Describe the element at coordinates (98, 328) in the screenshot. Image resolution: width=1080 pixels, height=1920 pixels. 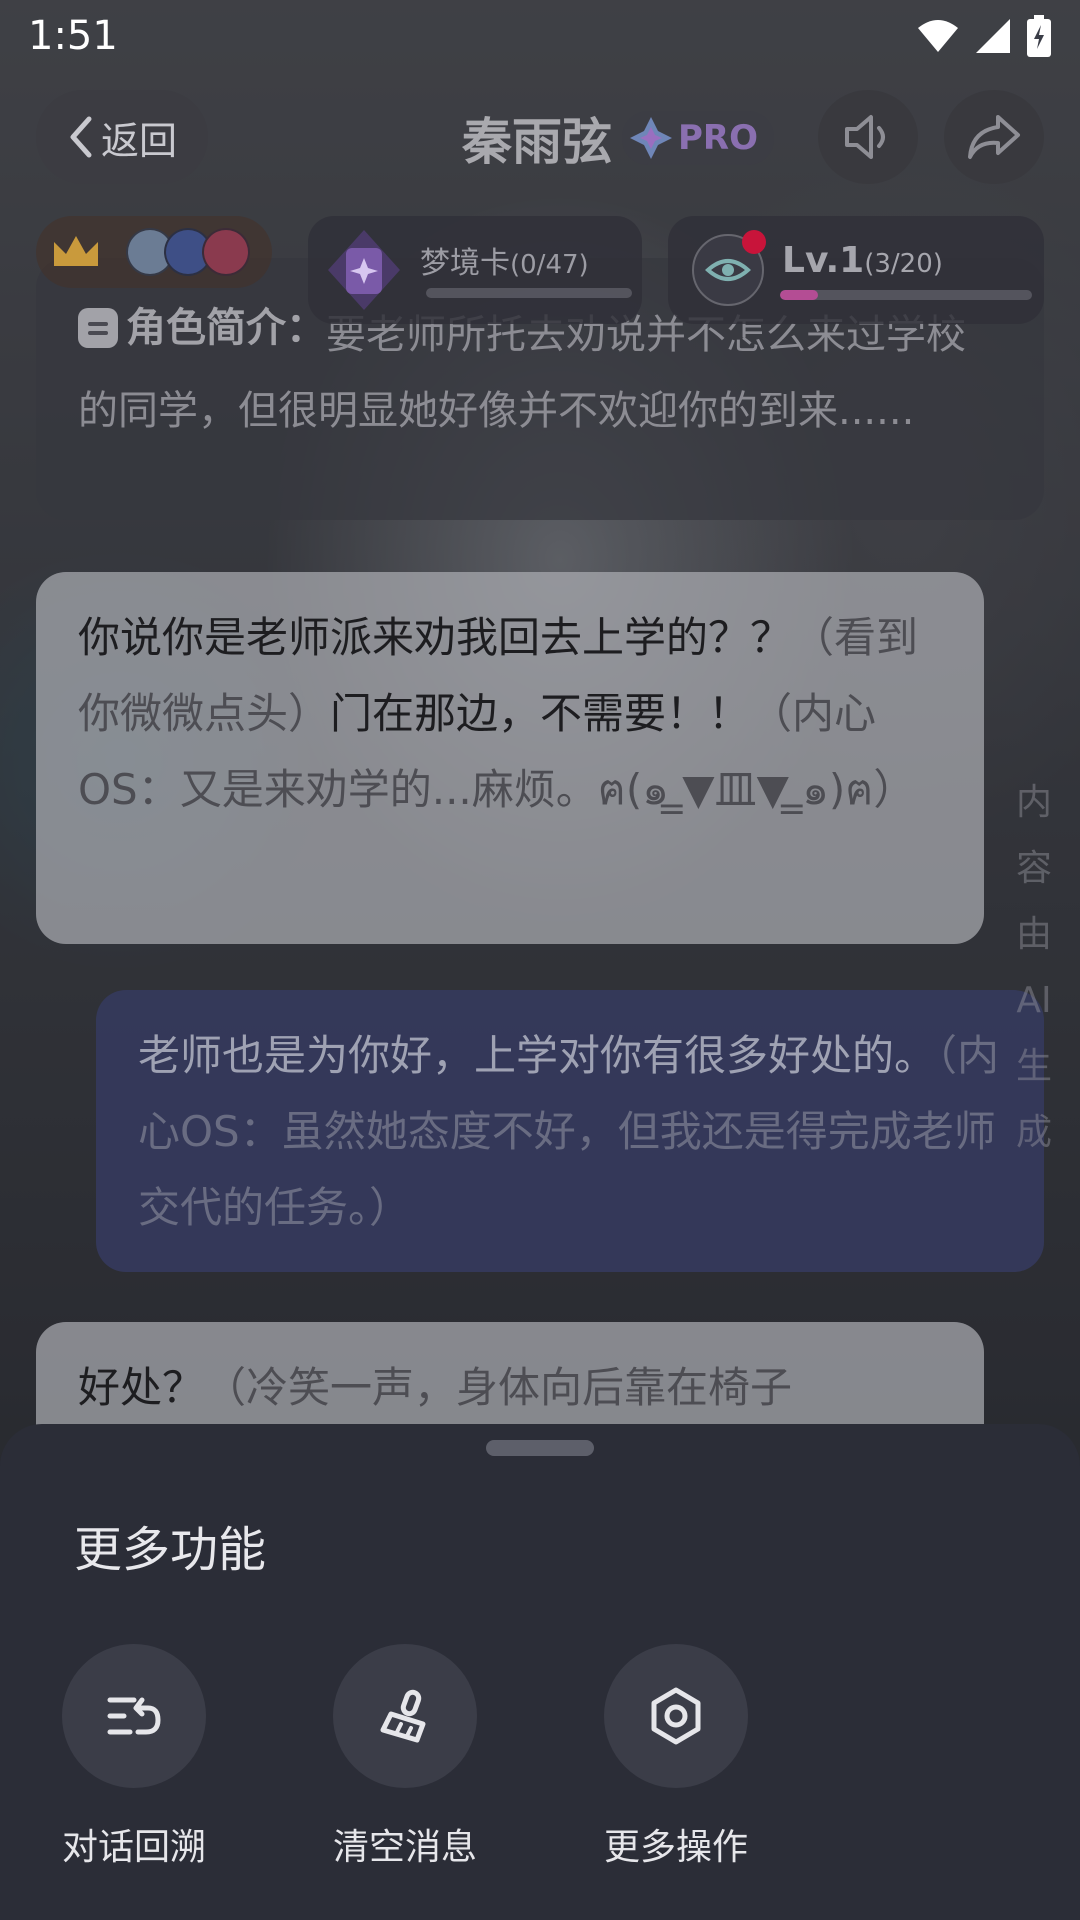
I see `document-icon` at that location.